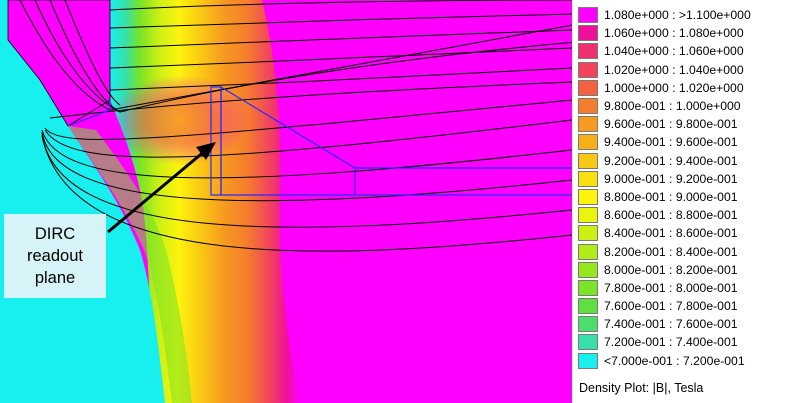  I want to click on legend-item: 9.600e-001 : 9.800e-001, so click(685, 124).